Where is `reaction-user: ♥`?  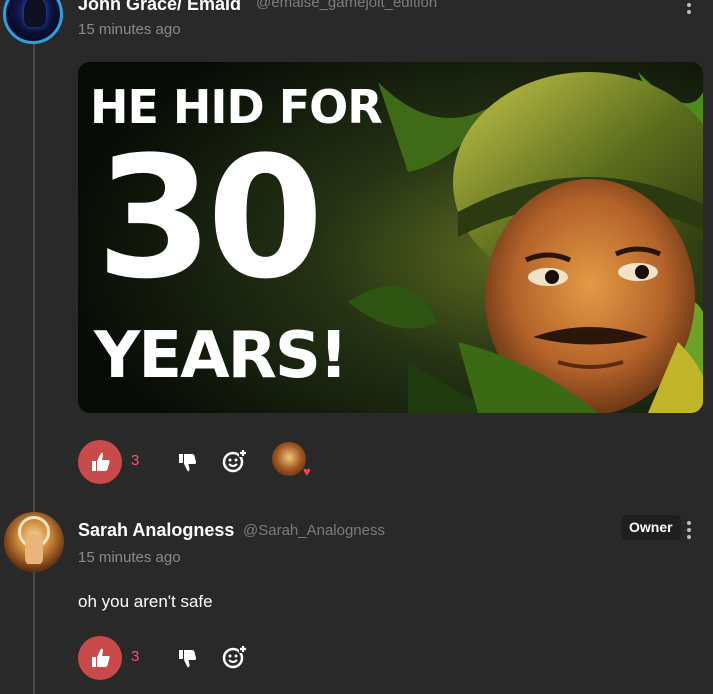
reaction-user: ♥ is located at coordinates (291, 462).